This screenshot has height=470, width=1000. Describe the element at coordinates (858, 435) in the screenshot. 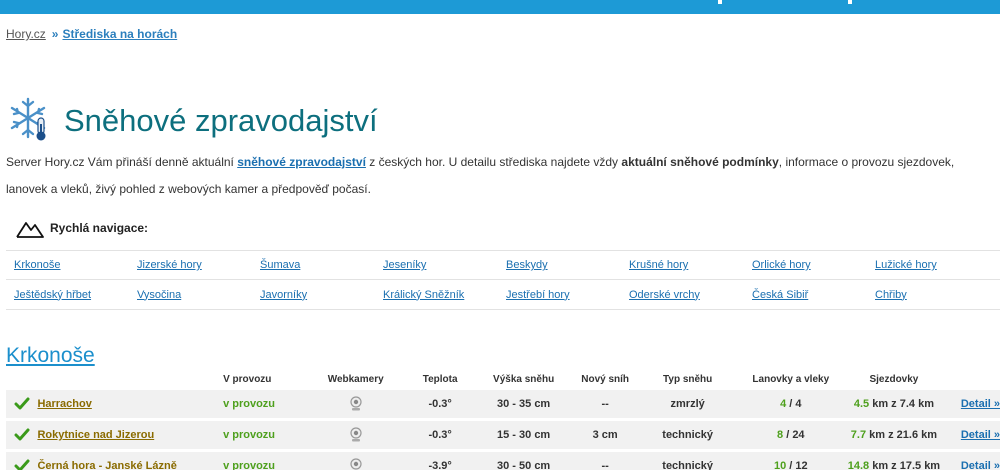

I see `slopes-open: 7.7` at that location.